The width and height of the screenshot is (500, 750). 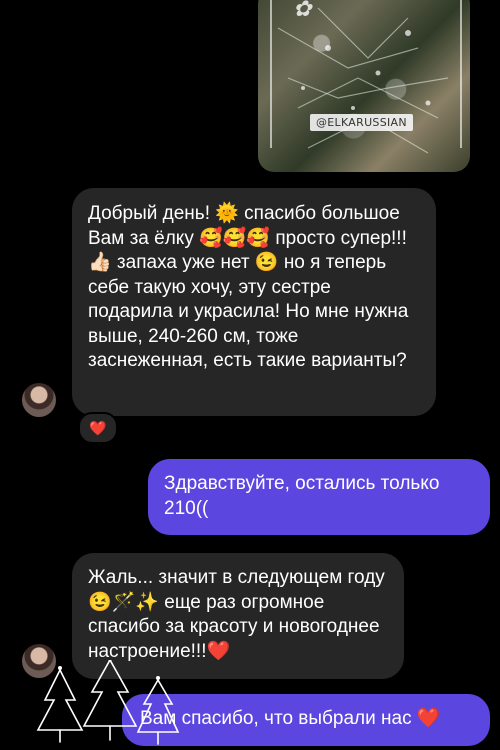 What do you see at coordinates (39, 400) in the screenshot?
I see `avatar` at bounding box center [39, 400].